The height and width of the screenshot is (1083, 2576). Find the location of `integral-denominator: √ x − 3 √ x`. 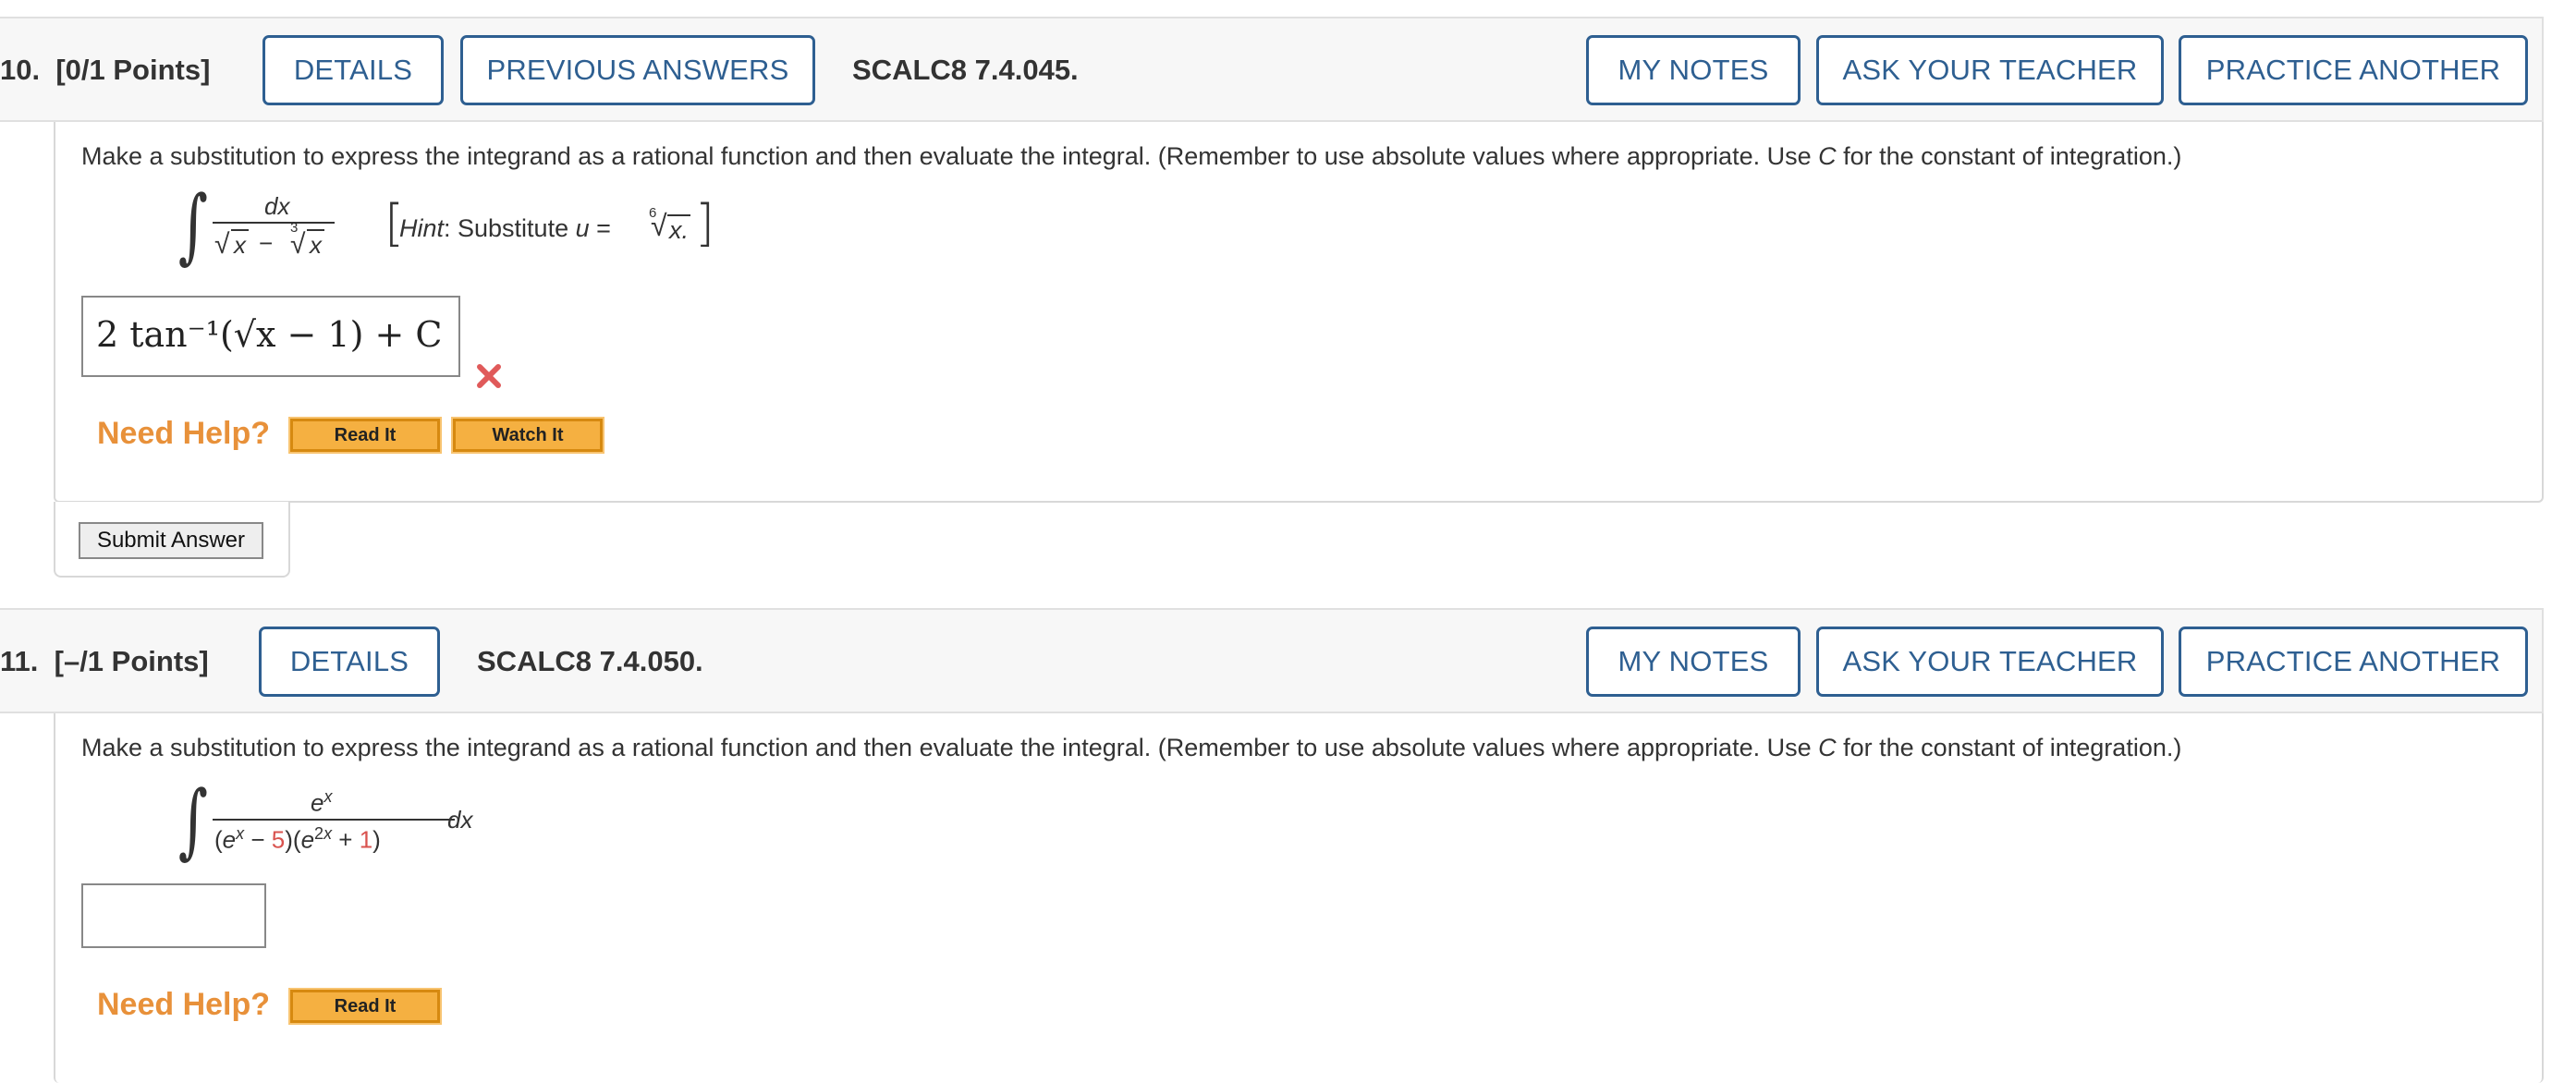

integral-denominator: √ x − 3 √ x is located at coordinates (279, 241).